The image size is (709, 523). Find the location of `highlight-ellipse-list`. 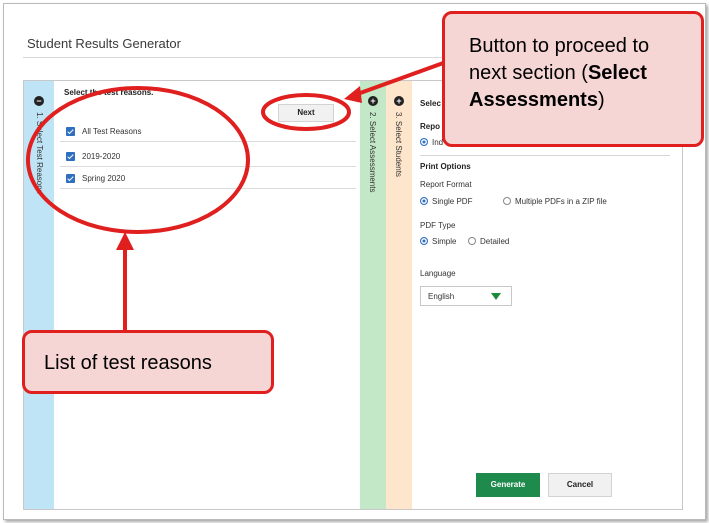

highlight-ellipse-list is located at coordinates (138, 160).